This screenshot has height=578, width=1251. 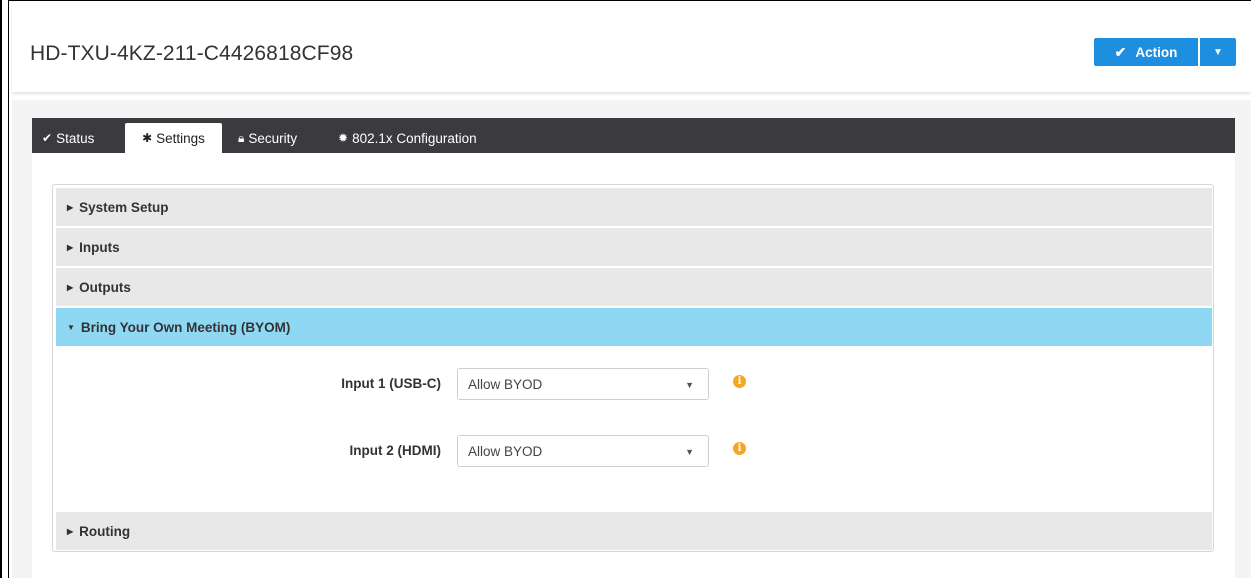 I want to click on input-1-label: Input 1 (USB-C), so click(x=391, y=383).